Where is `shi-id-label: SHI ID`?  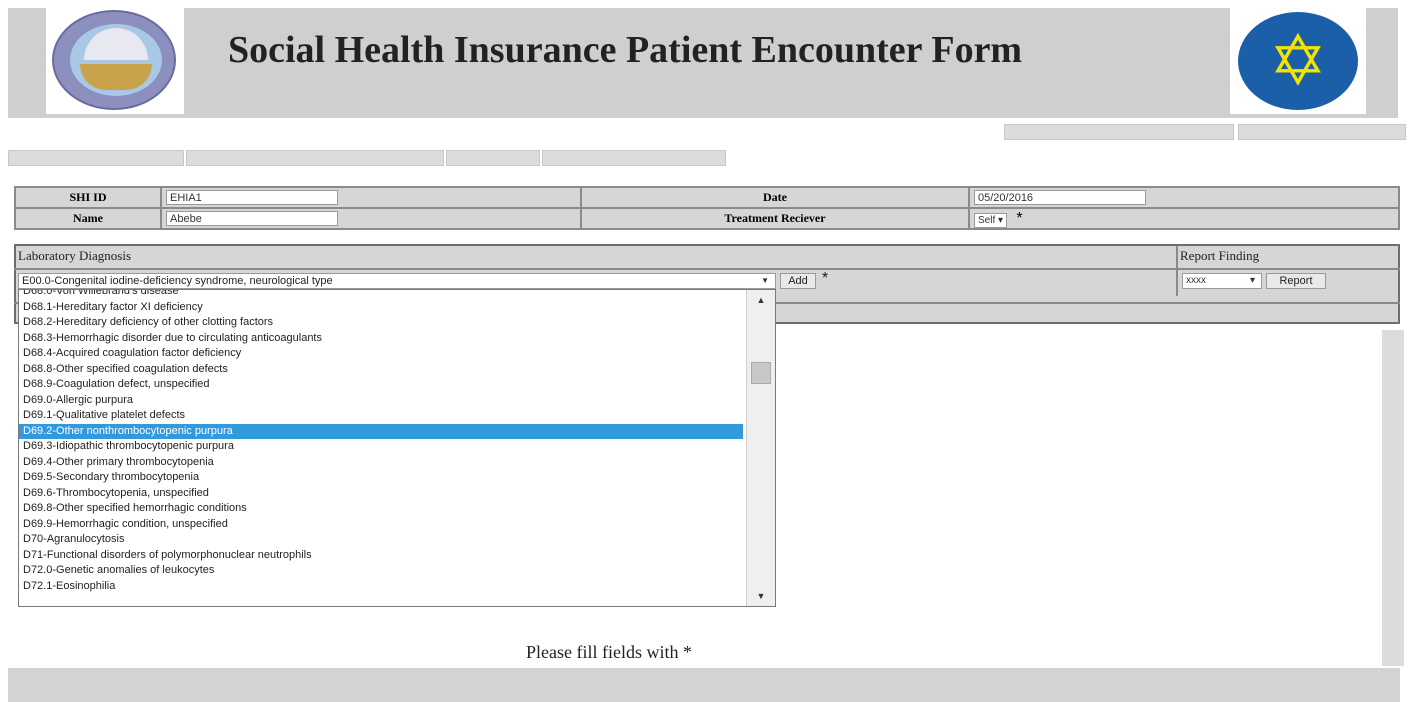 shi-id-label: SHI ID is located at coordinates (88, 197).